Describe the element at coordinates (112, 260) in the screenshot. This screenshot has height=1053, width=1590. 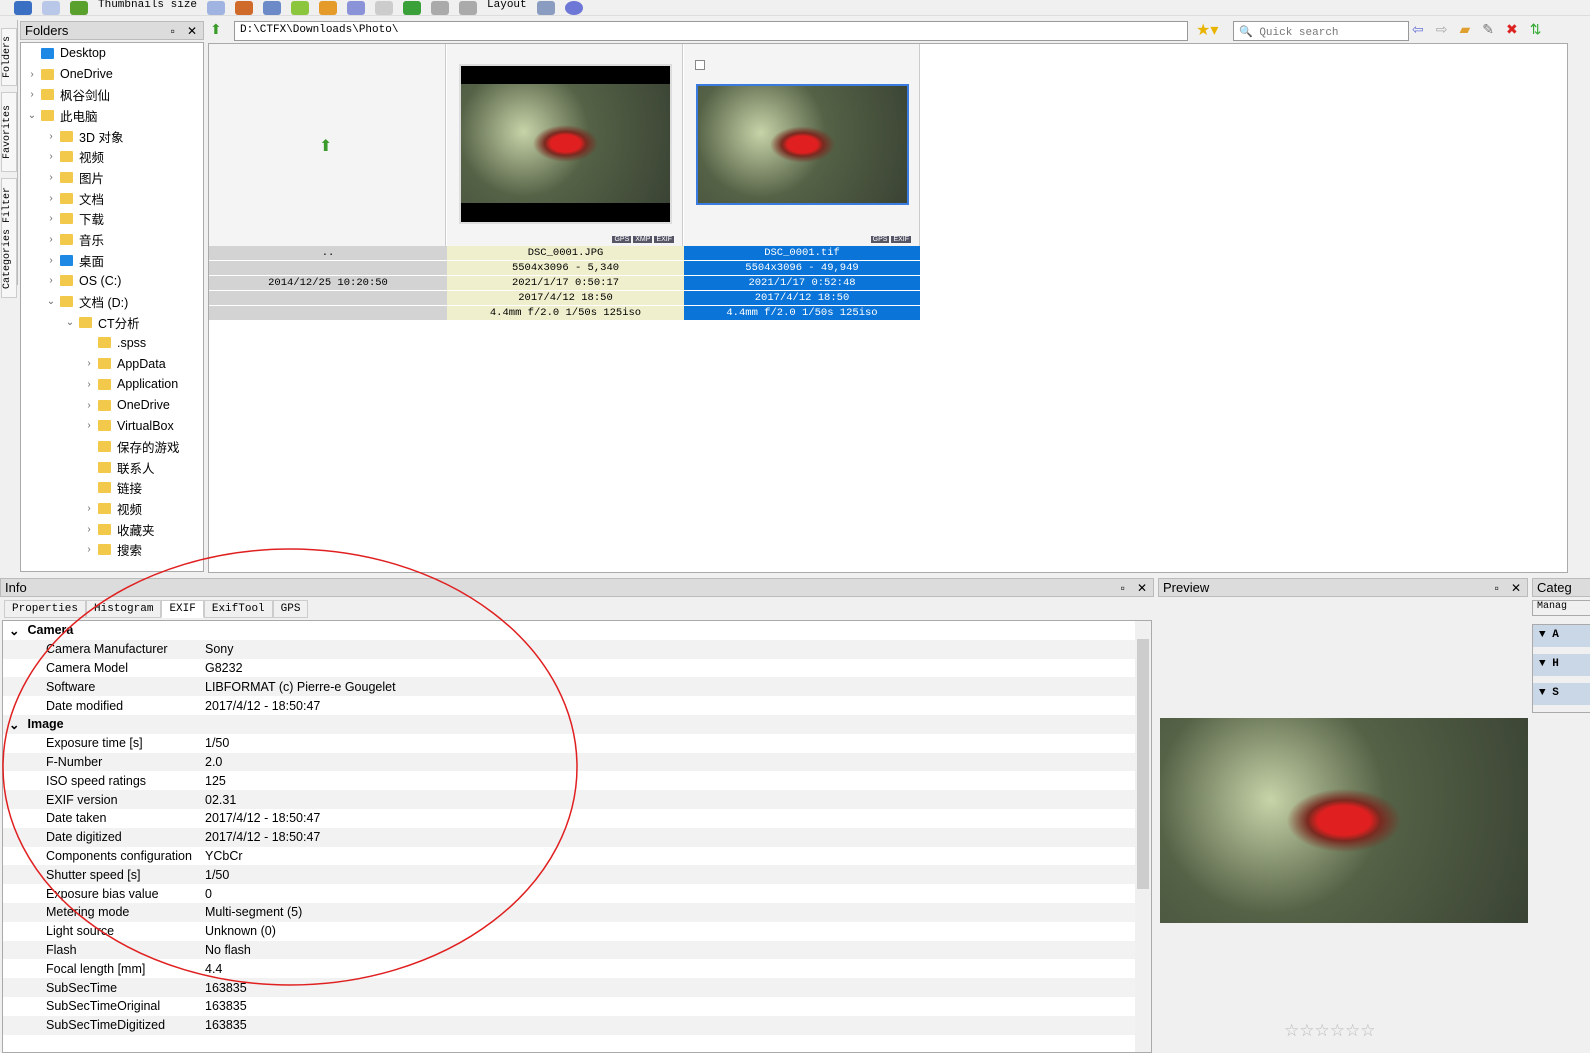
I see `folder-tree-item: › 桌面` at that location.